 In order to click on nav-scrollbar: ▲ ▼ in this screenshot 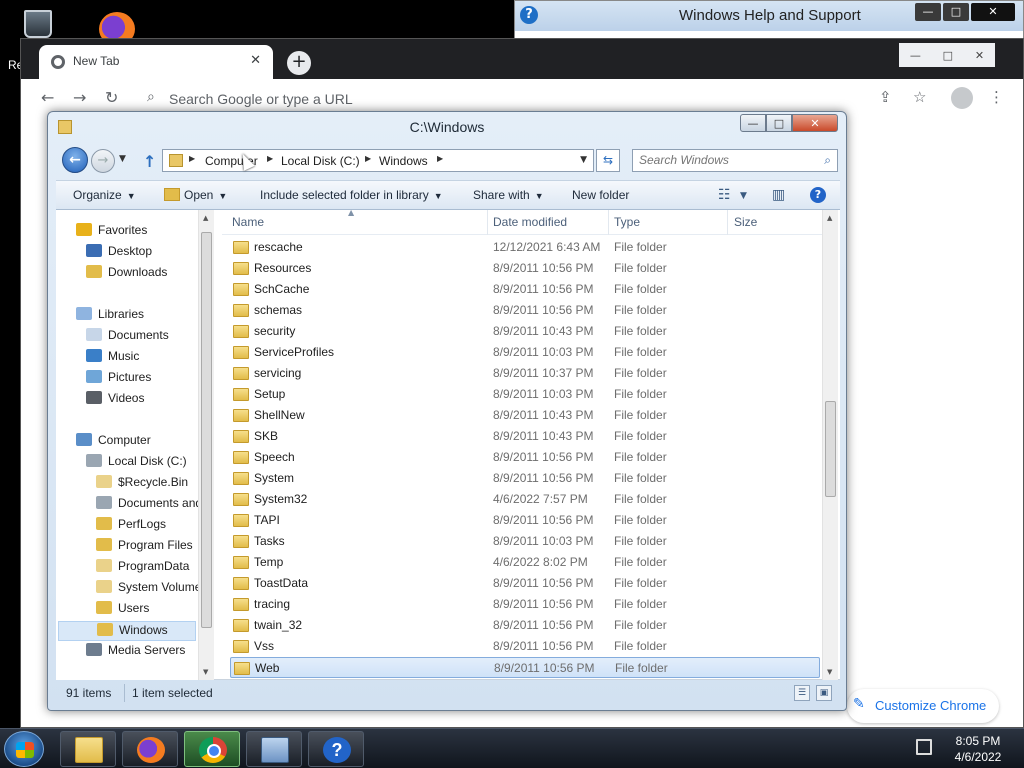, I will do `click(206, 445)`.